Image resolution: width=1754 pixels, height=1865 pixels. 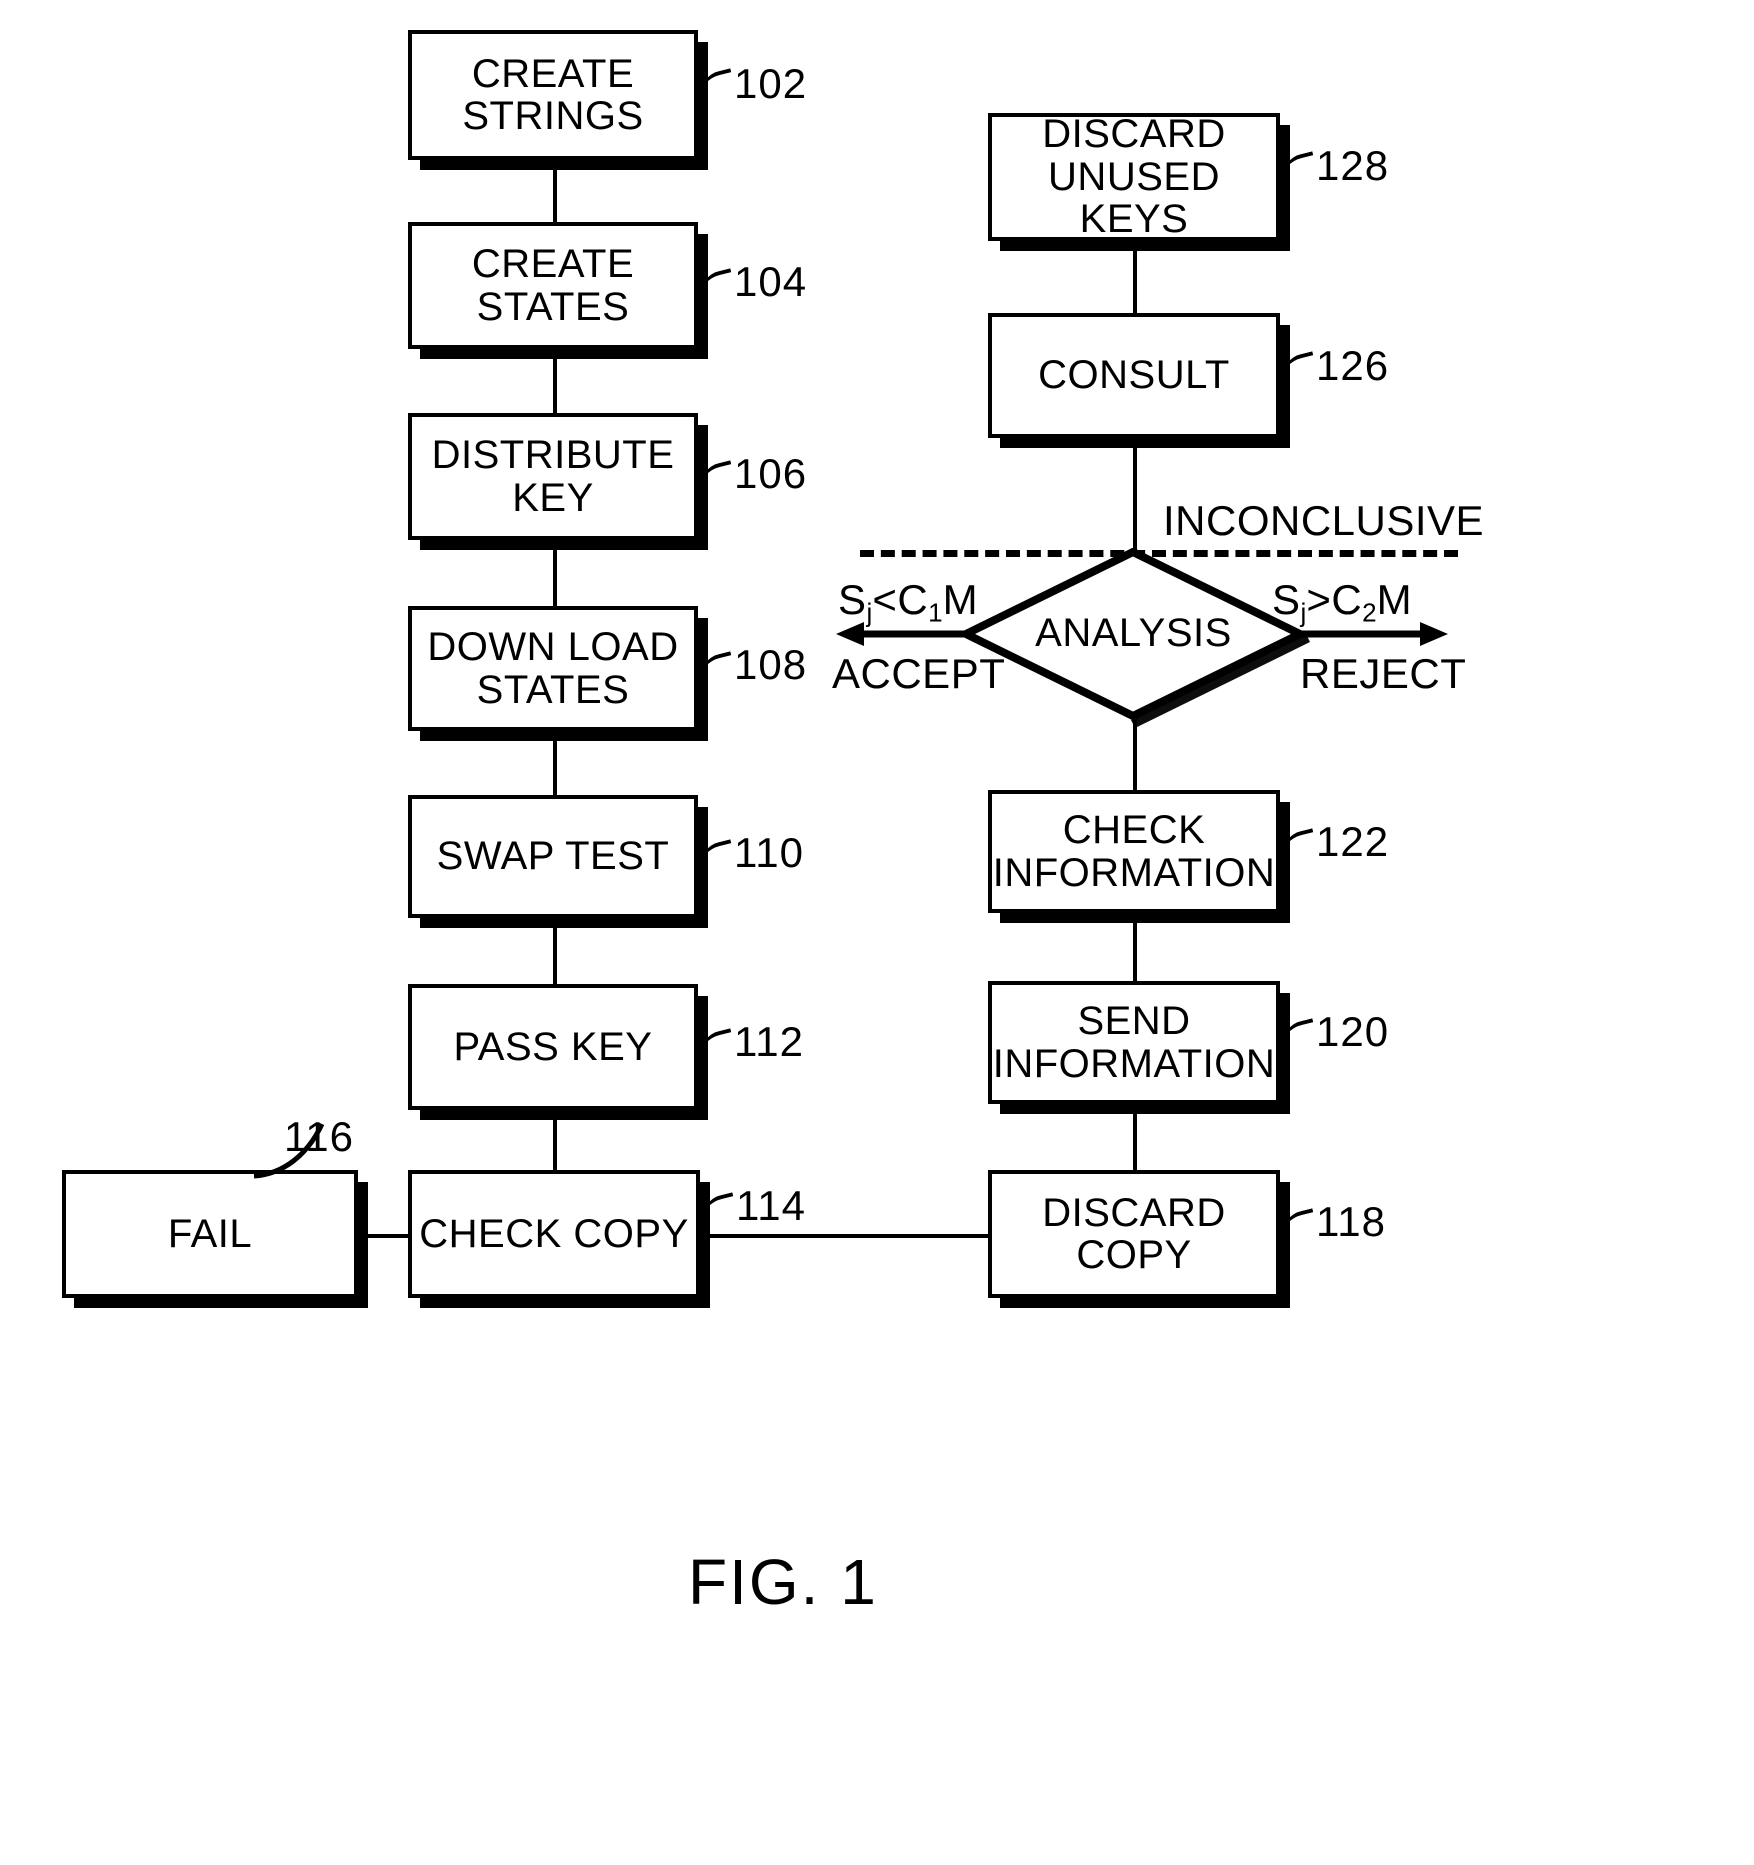 I want to click on node-discard-copy-label: DISCARD COPY, so click(x=1134, y=1233).